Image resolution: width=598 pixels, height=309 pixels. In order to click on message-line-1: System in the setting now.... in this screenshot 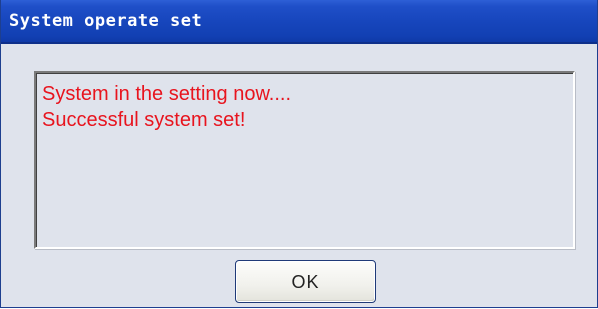, I will do `click(167, 94)`.